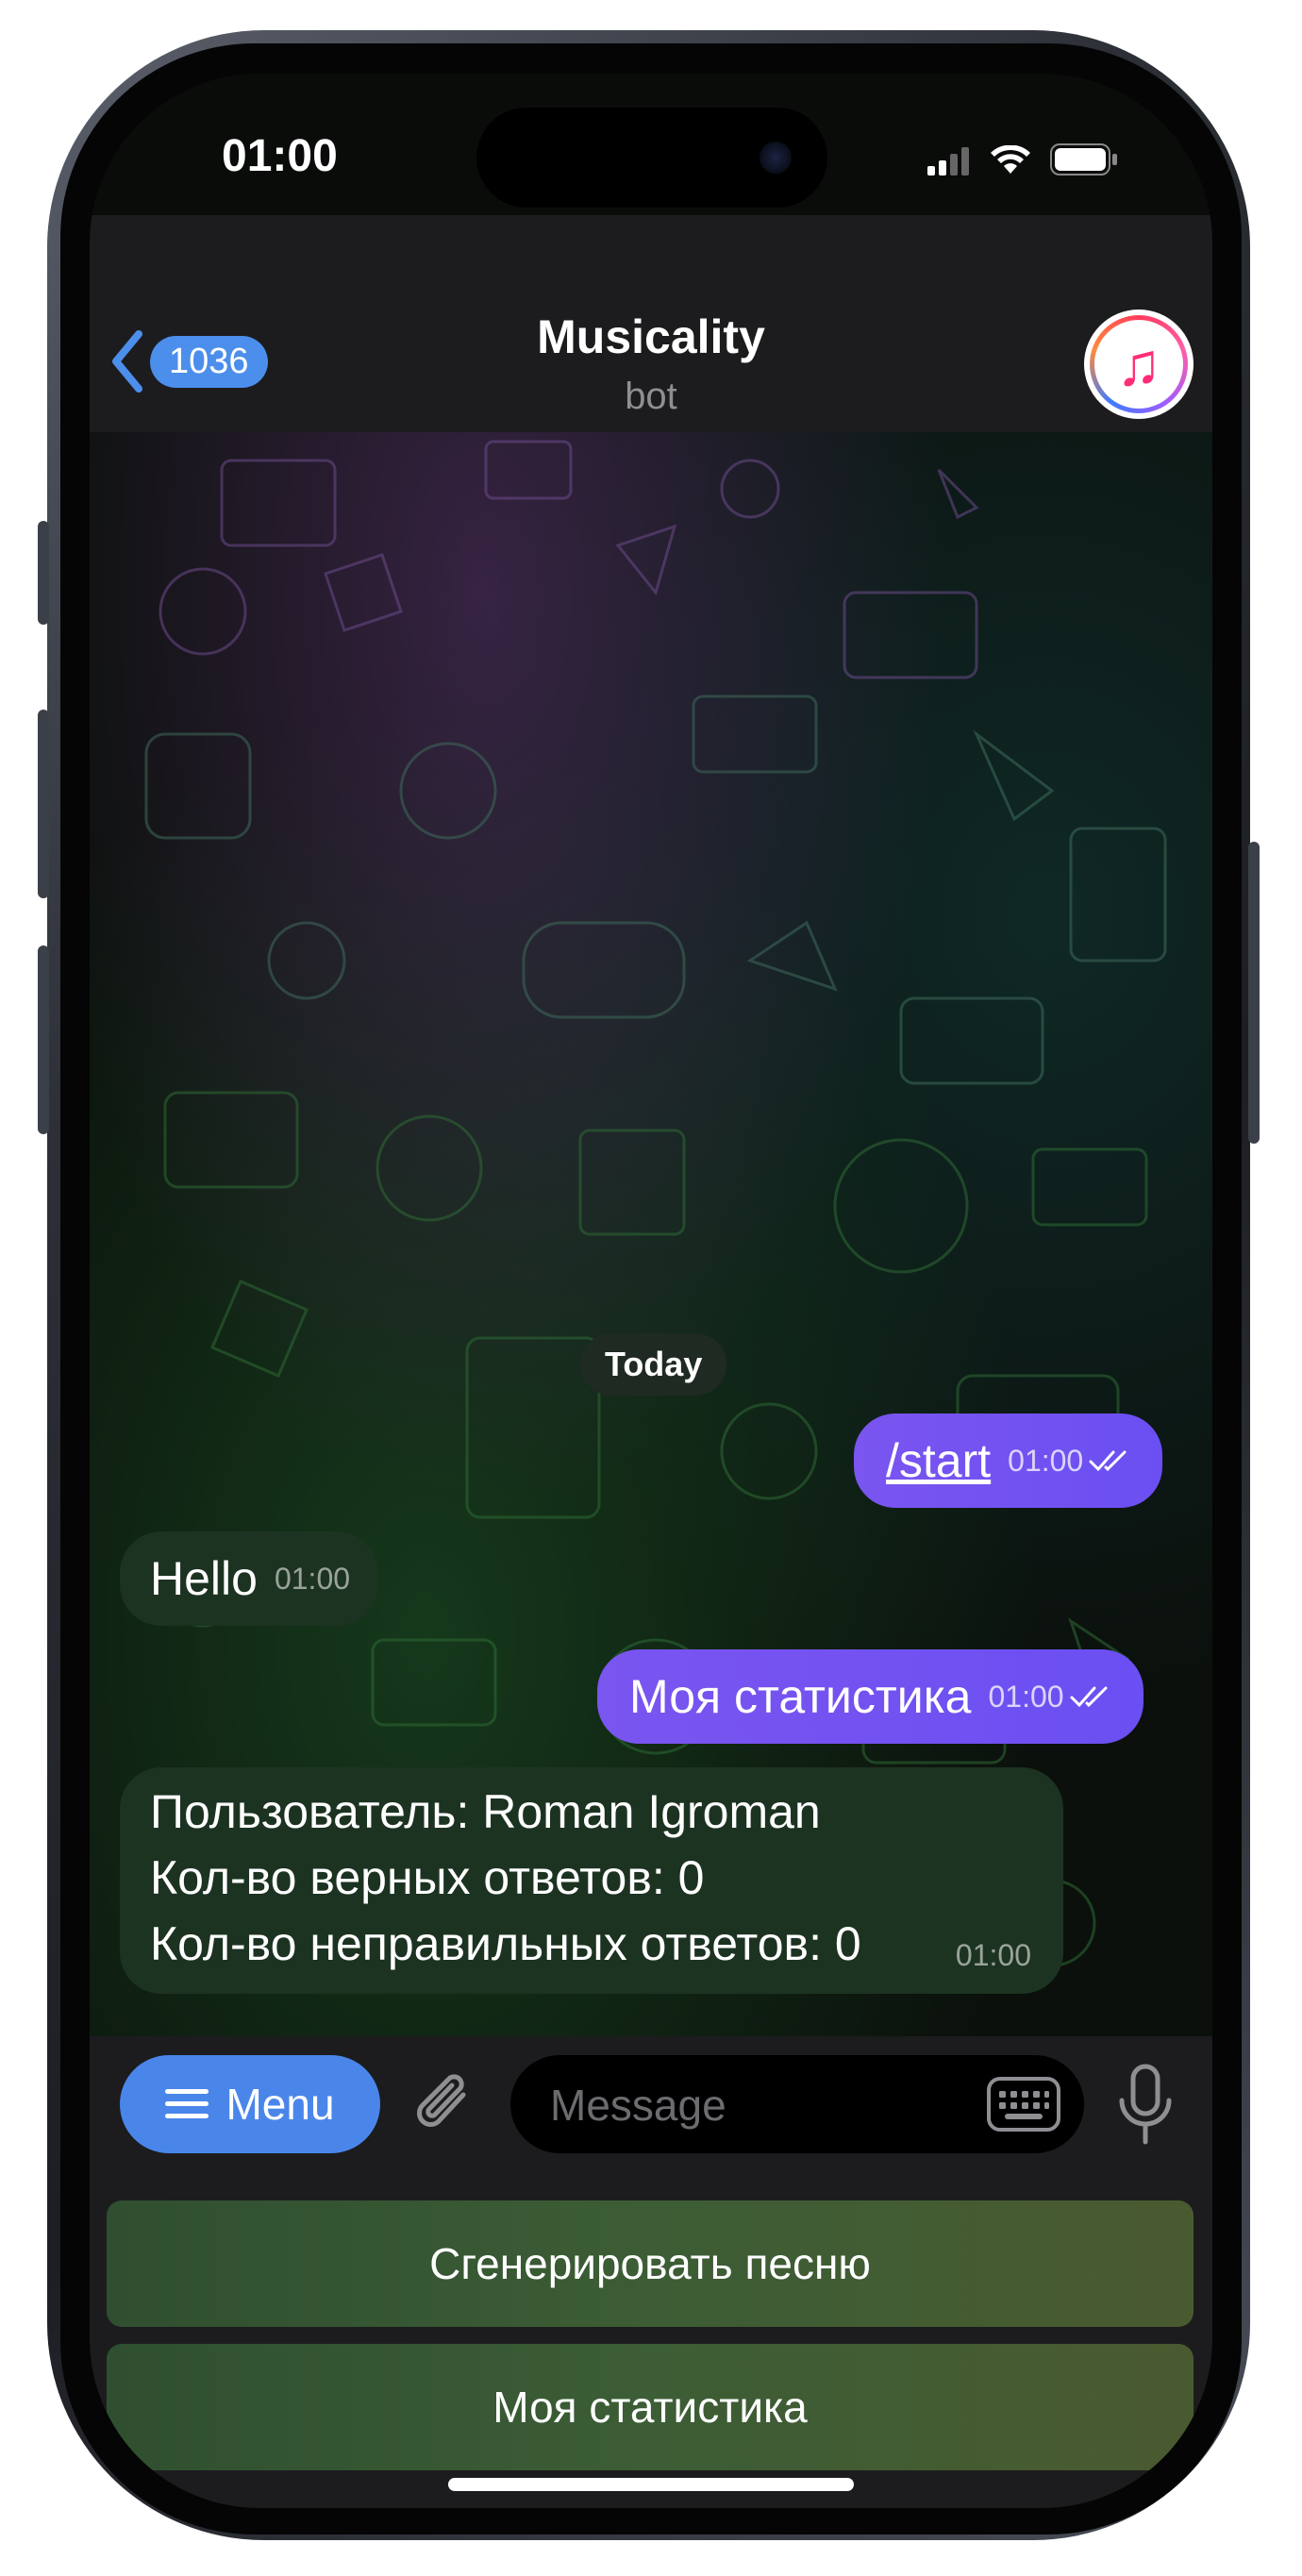  What do you see at coordinates (651, 2343) in the screenshot?
I see `reply-keyboard: Сгенерировать песню Моя статистика` at bounding box center [651, 2343].